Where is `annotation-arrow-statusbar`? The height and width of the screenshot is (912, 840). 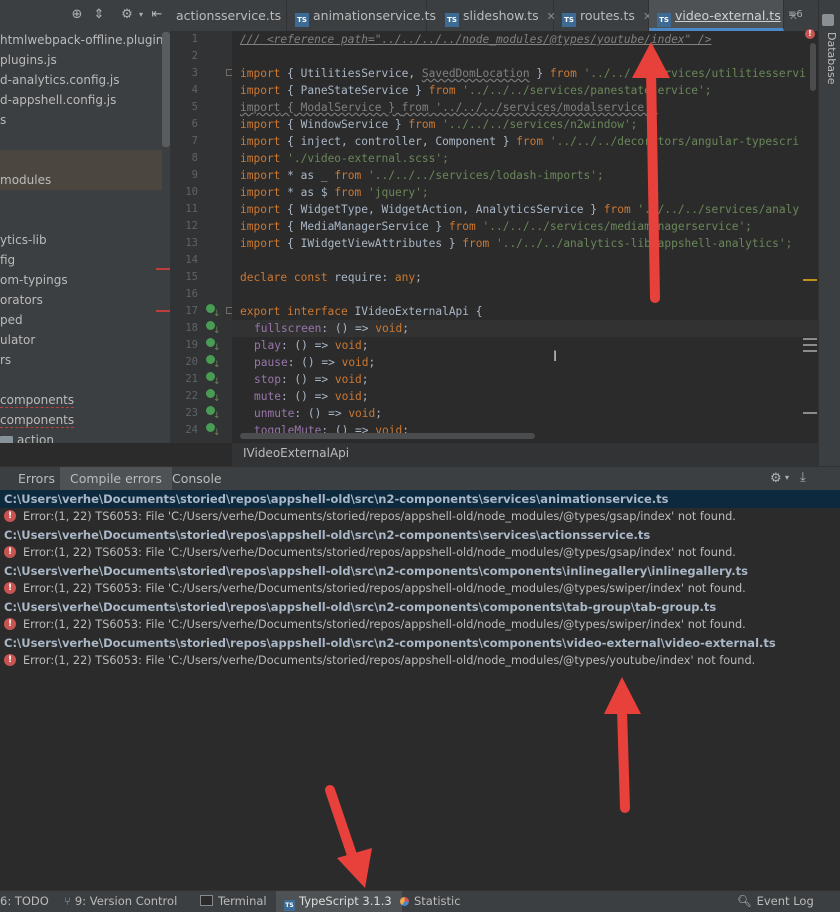
annotation-arrow-statusbar is located at coordinates (348, 836).